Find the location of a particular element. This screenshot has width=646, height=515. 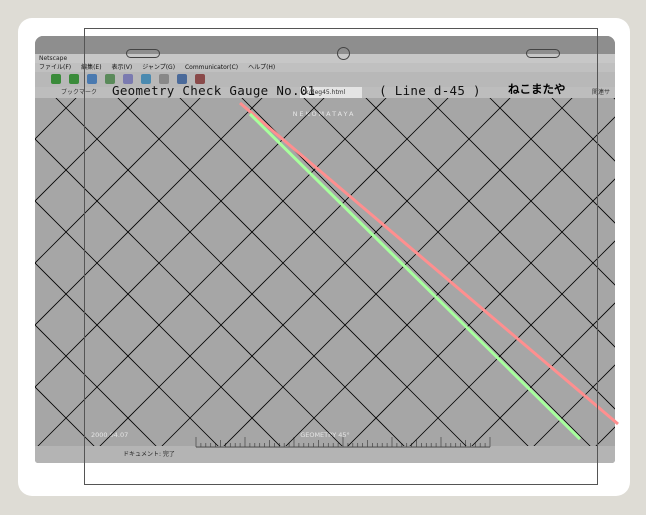

grid-line-up is located at coordinates (25, 257).